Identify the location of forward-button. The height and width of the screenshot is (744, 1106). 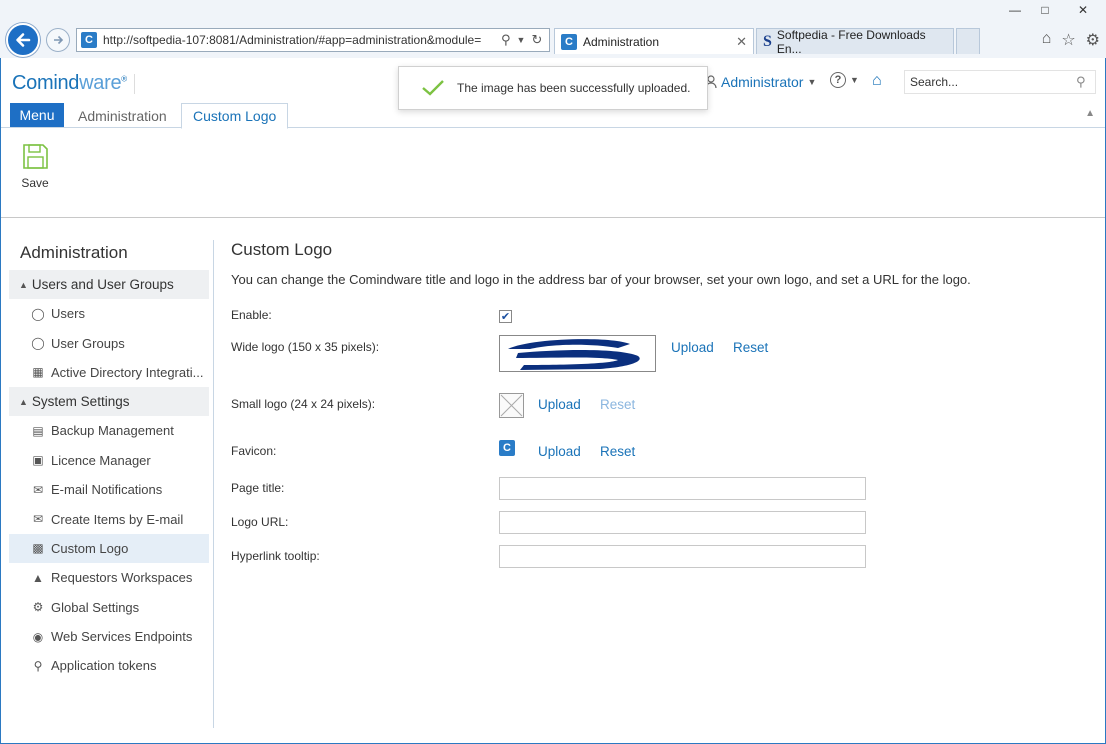
(58, 40).